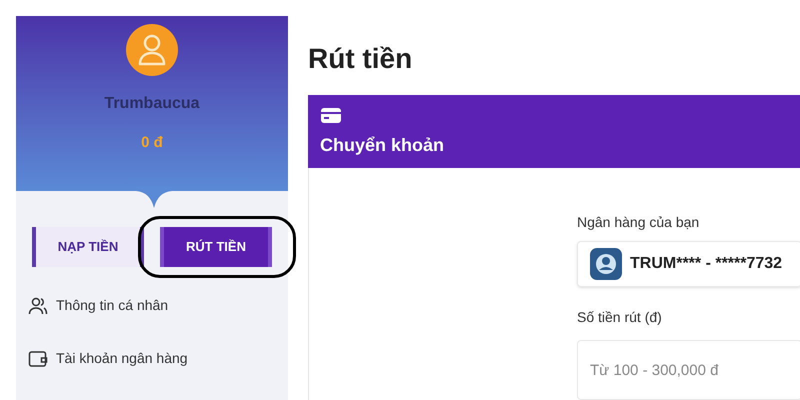 The height and width of the screenshot is (400, 800). I want to click on wallet-icon, so click(38, 358).